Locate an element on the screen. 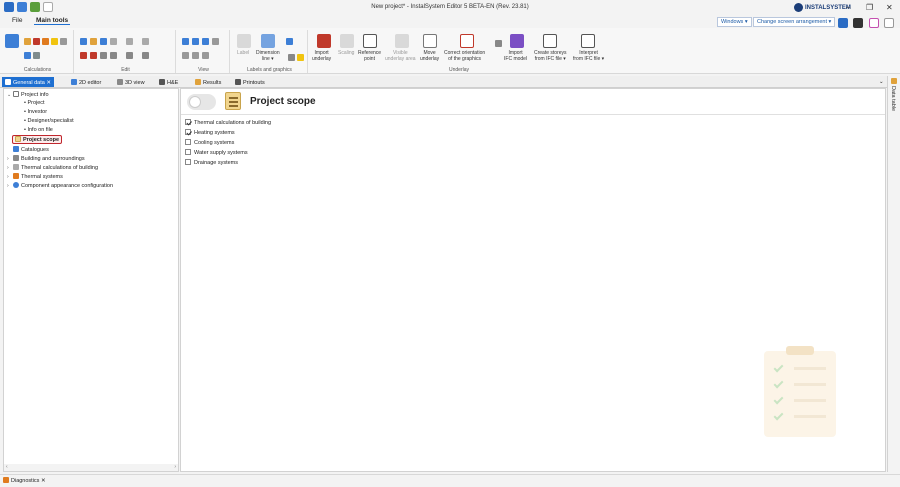  calc-tool-2-icon is located at coordinates (36, 41).